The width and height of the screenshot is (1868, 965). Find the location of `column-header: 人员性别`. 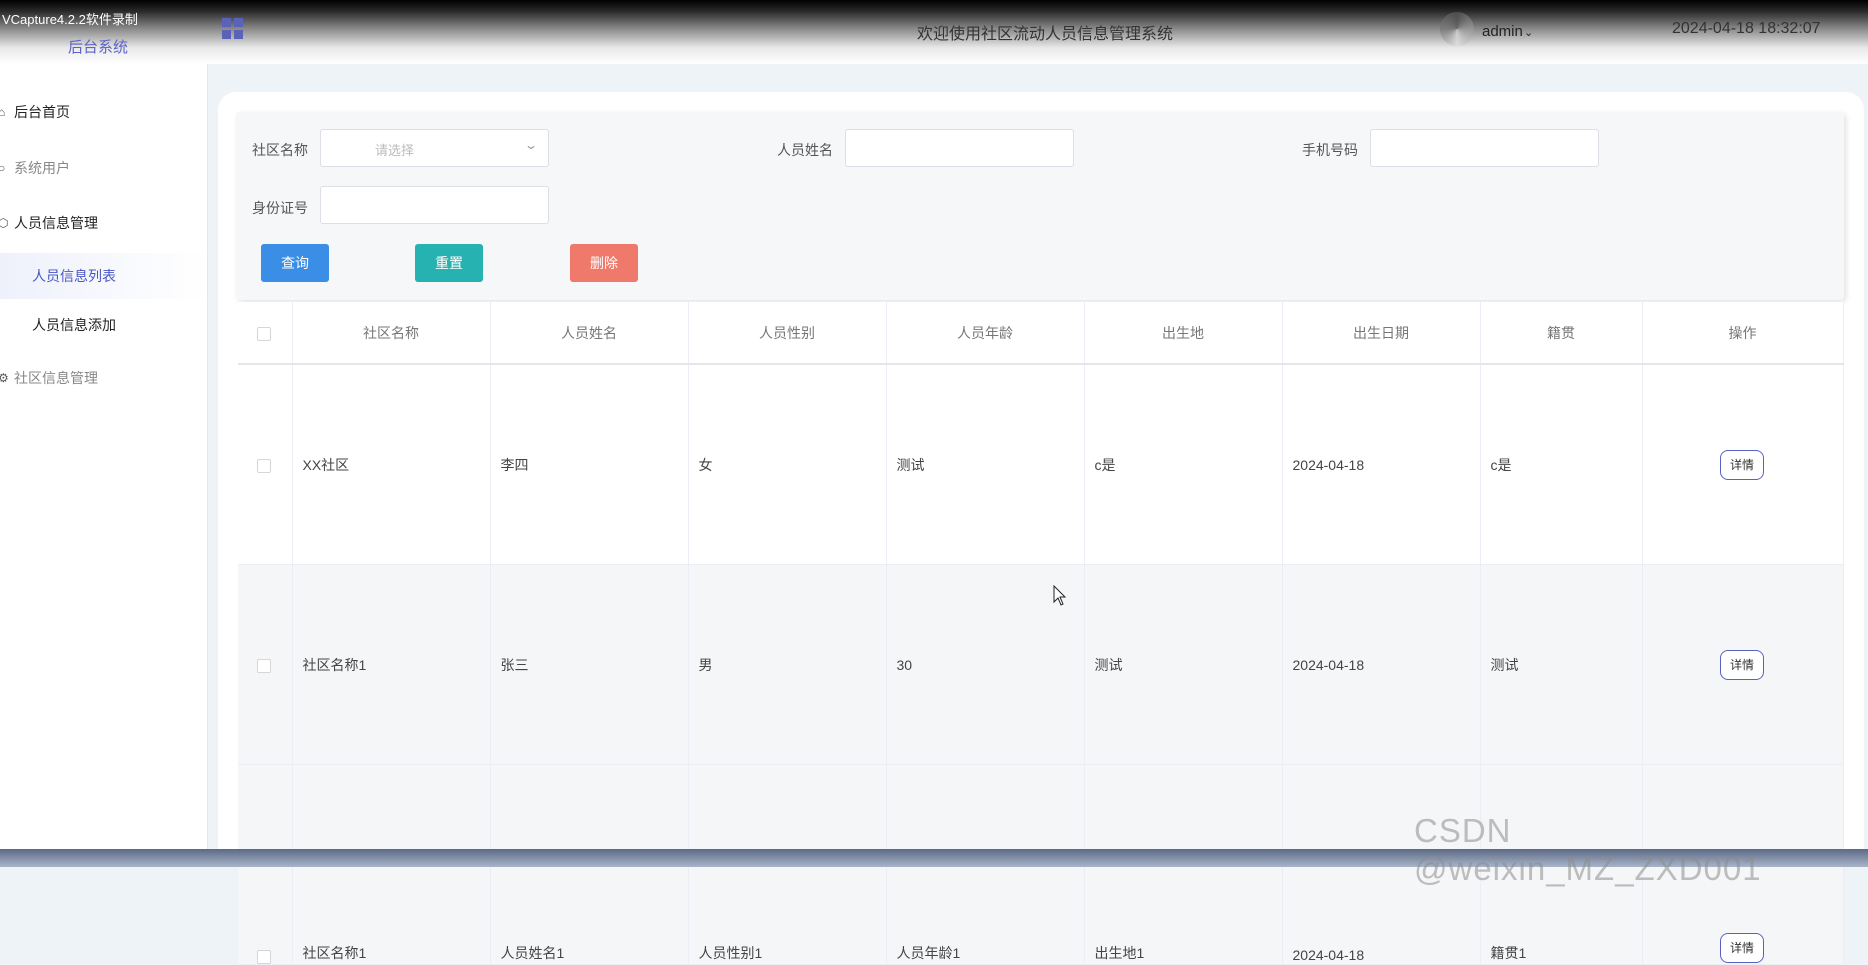

column-header: 人员性别 is located at coordinates (787, 333).